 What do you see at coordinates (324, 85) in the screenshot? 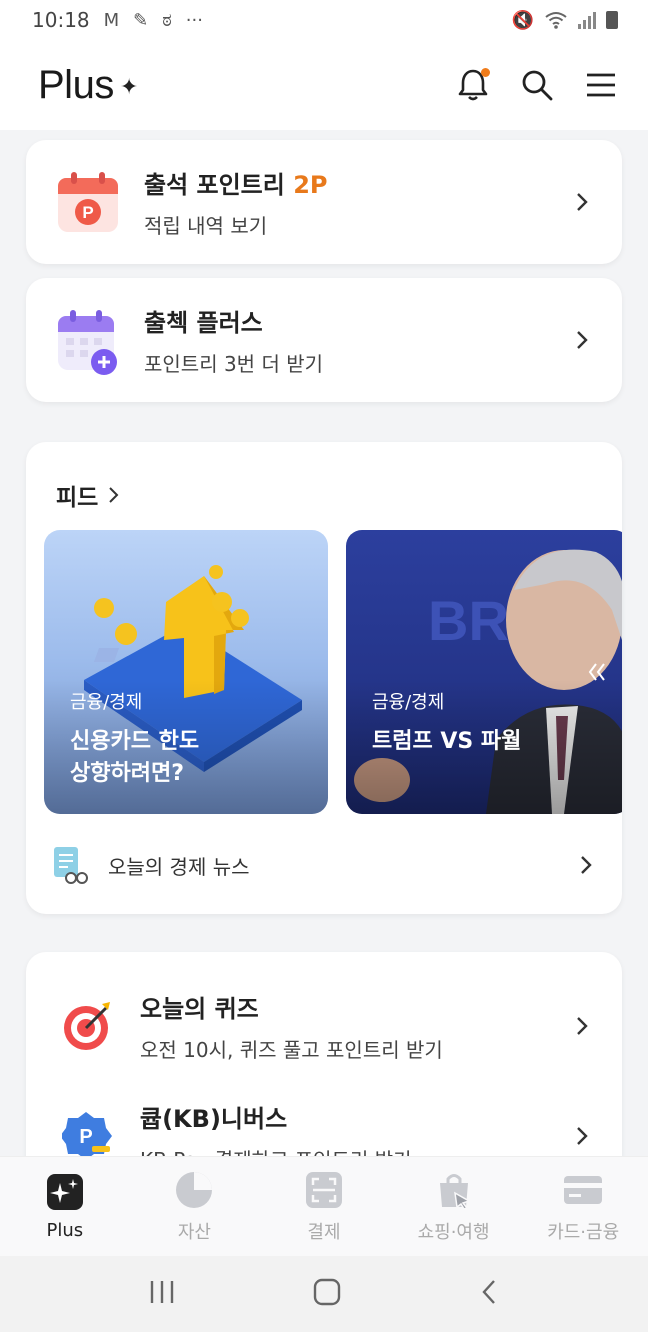
I see `app-header: Plus ✦` at bounding box center [324, 85].